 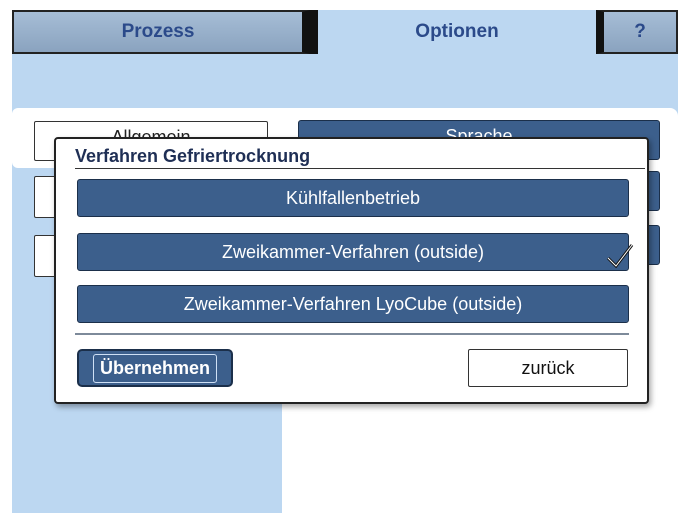 What do you see at coordinates (352, 334) in the screenshot?
I see `bottom-divider` at bounding box center [352, 334].